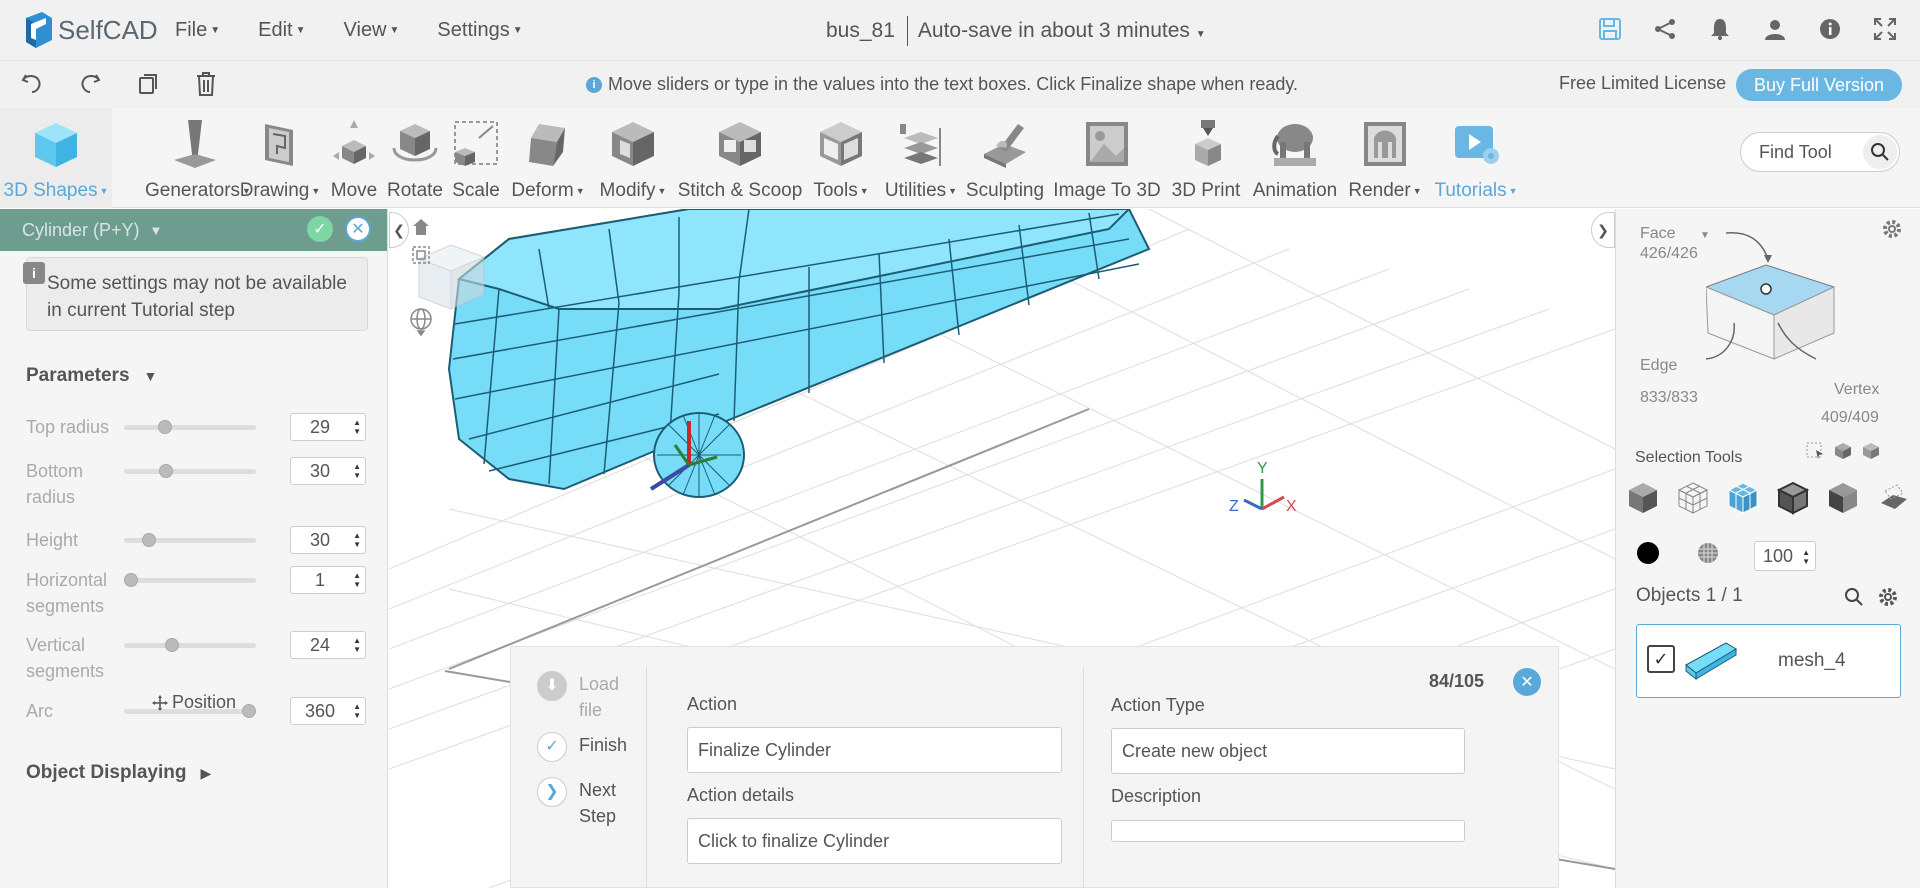 This screenshot has width=1920, height=888. What do you see at coordinates (1843, 453) in the screenshot?
I see `select-cube-icon` at bounding box center [1843, 453].